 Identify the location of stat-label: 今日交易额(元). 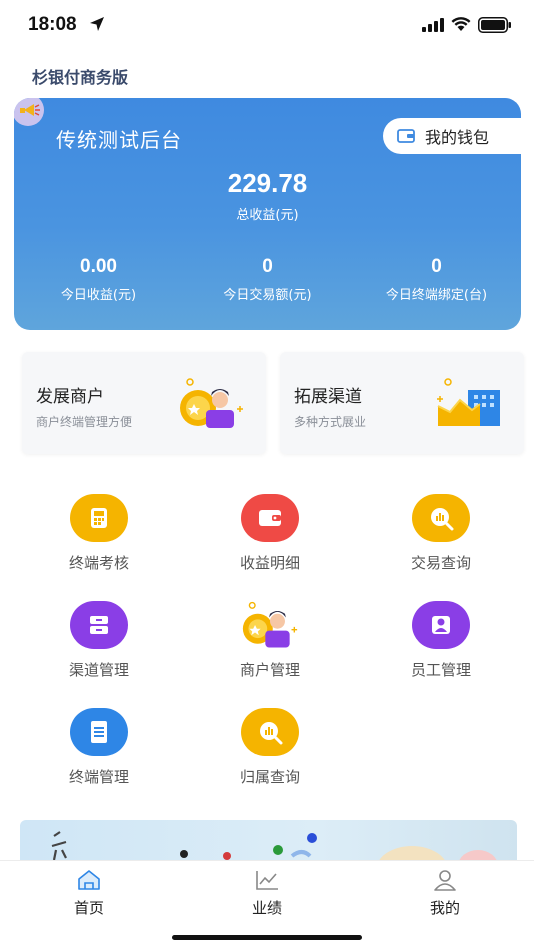
(267, 295).